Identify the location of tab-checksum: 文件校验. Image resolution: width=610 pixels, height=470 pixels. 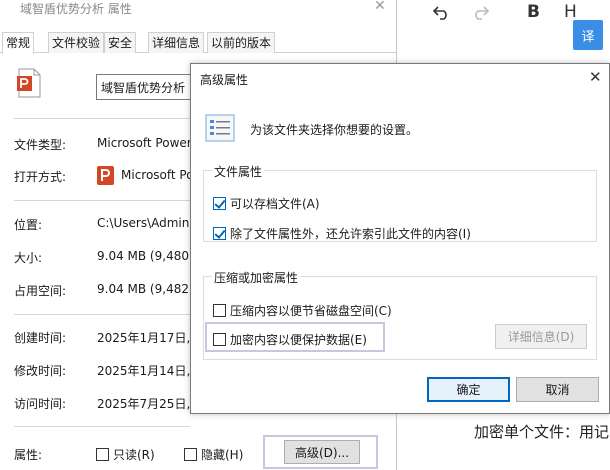
(76, 42).